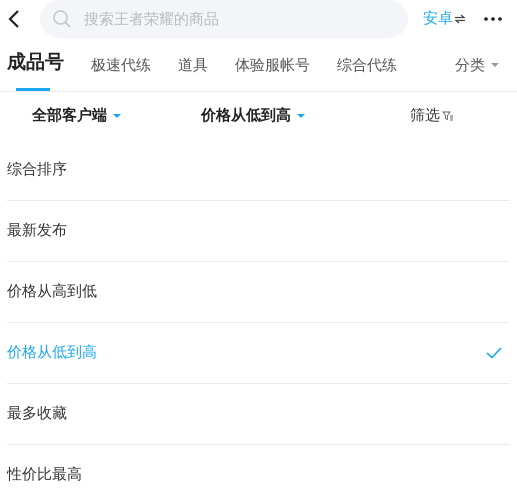 This screenshot has width=517, height=494. What do you see at coordinates (224, 19) in the screenshot?
I see `search-field: 搜索王者荣耀的商品` at bounding box center [224, 19].